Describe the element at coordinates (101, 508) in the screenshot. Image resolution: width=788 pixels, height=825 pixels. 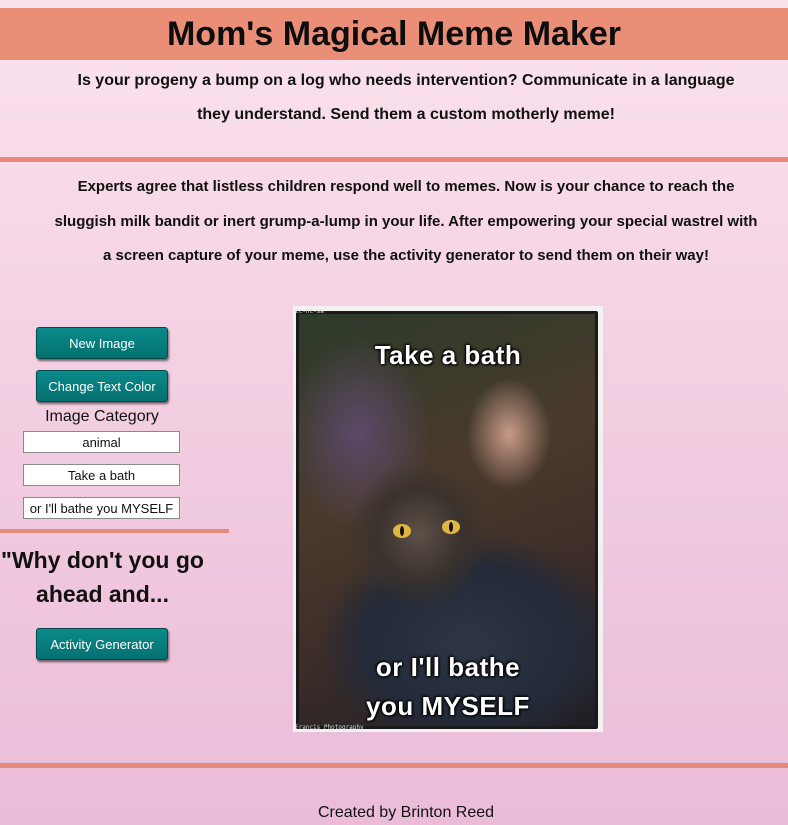
I see `bottom-text-input` at that location.